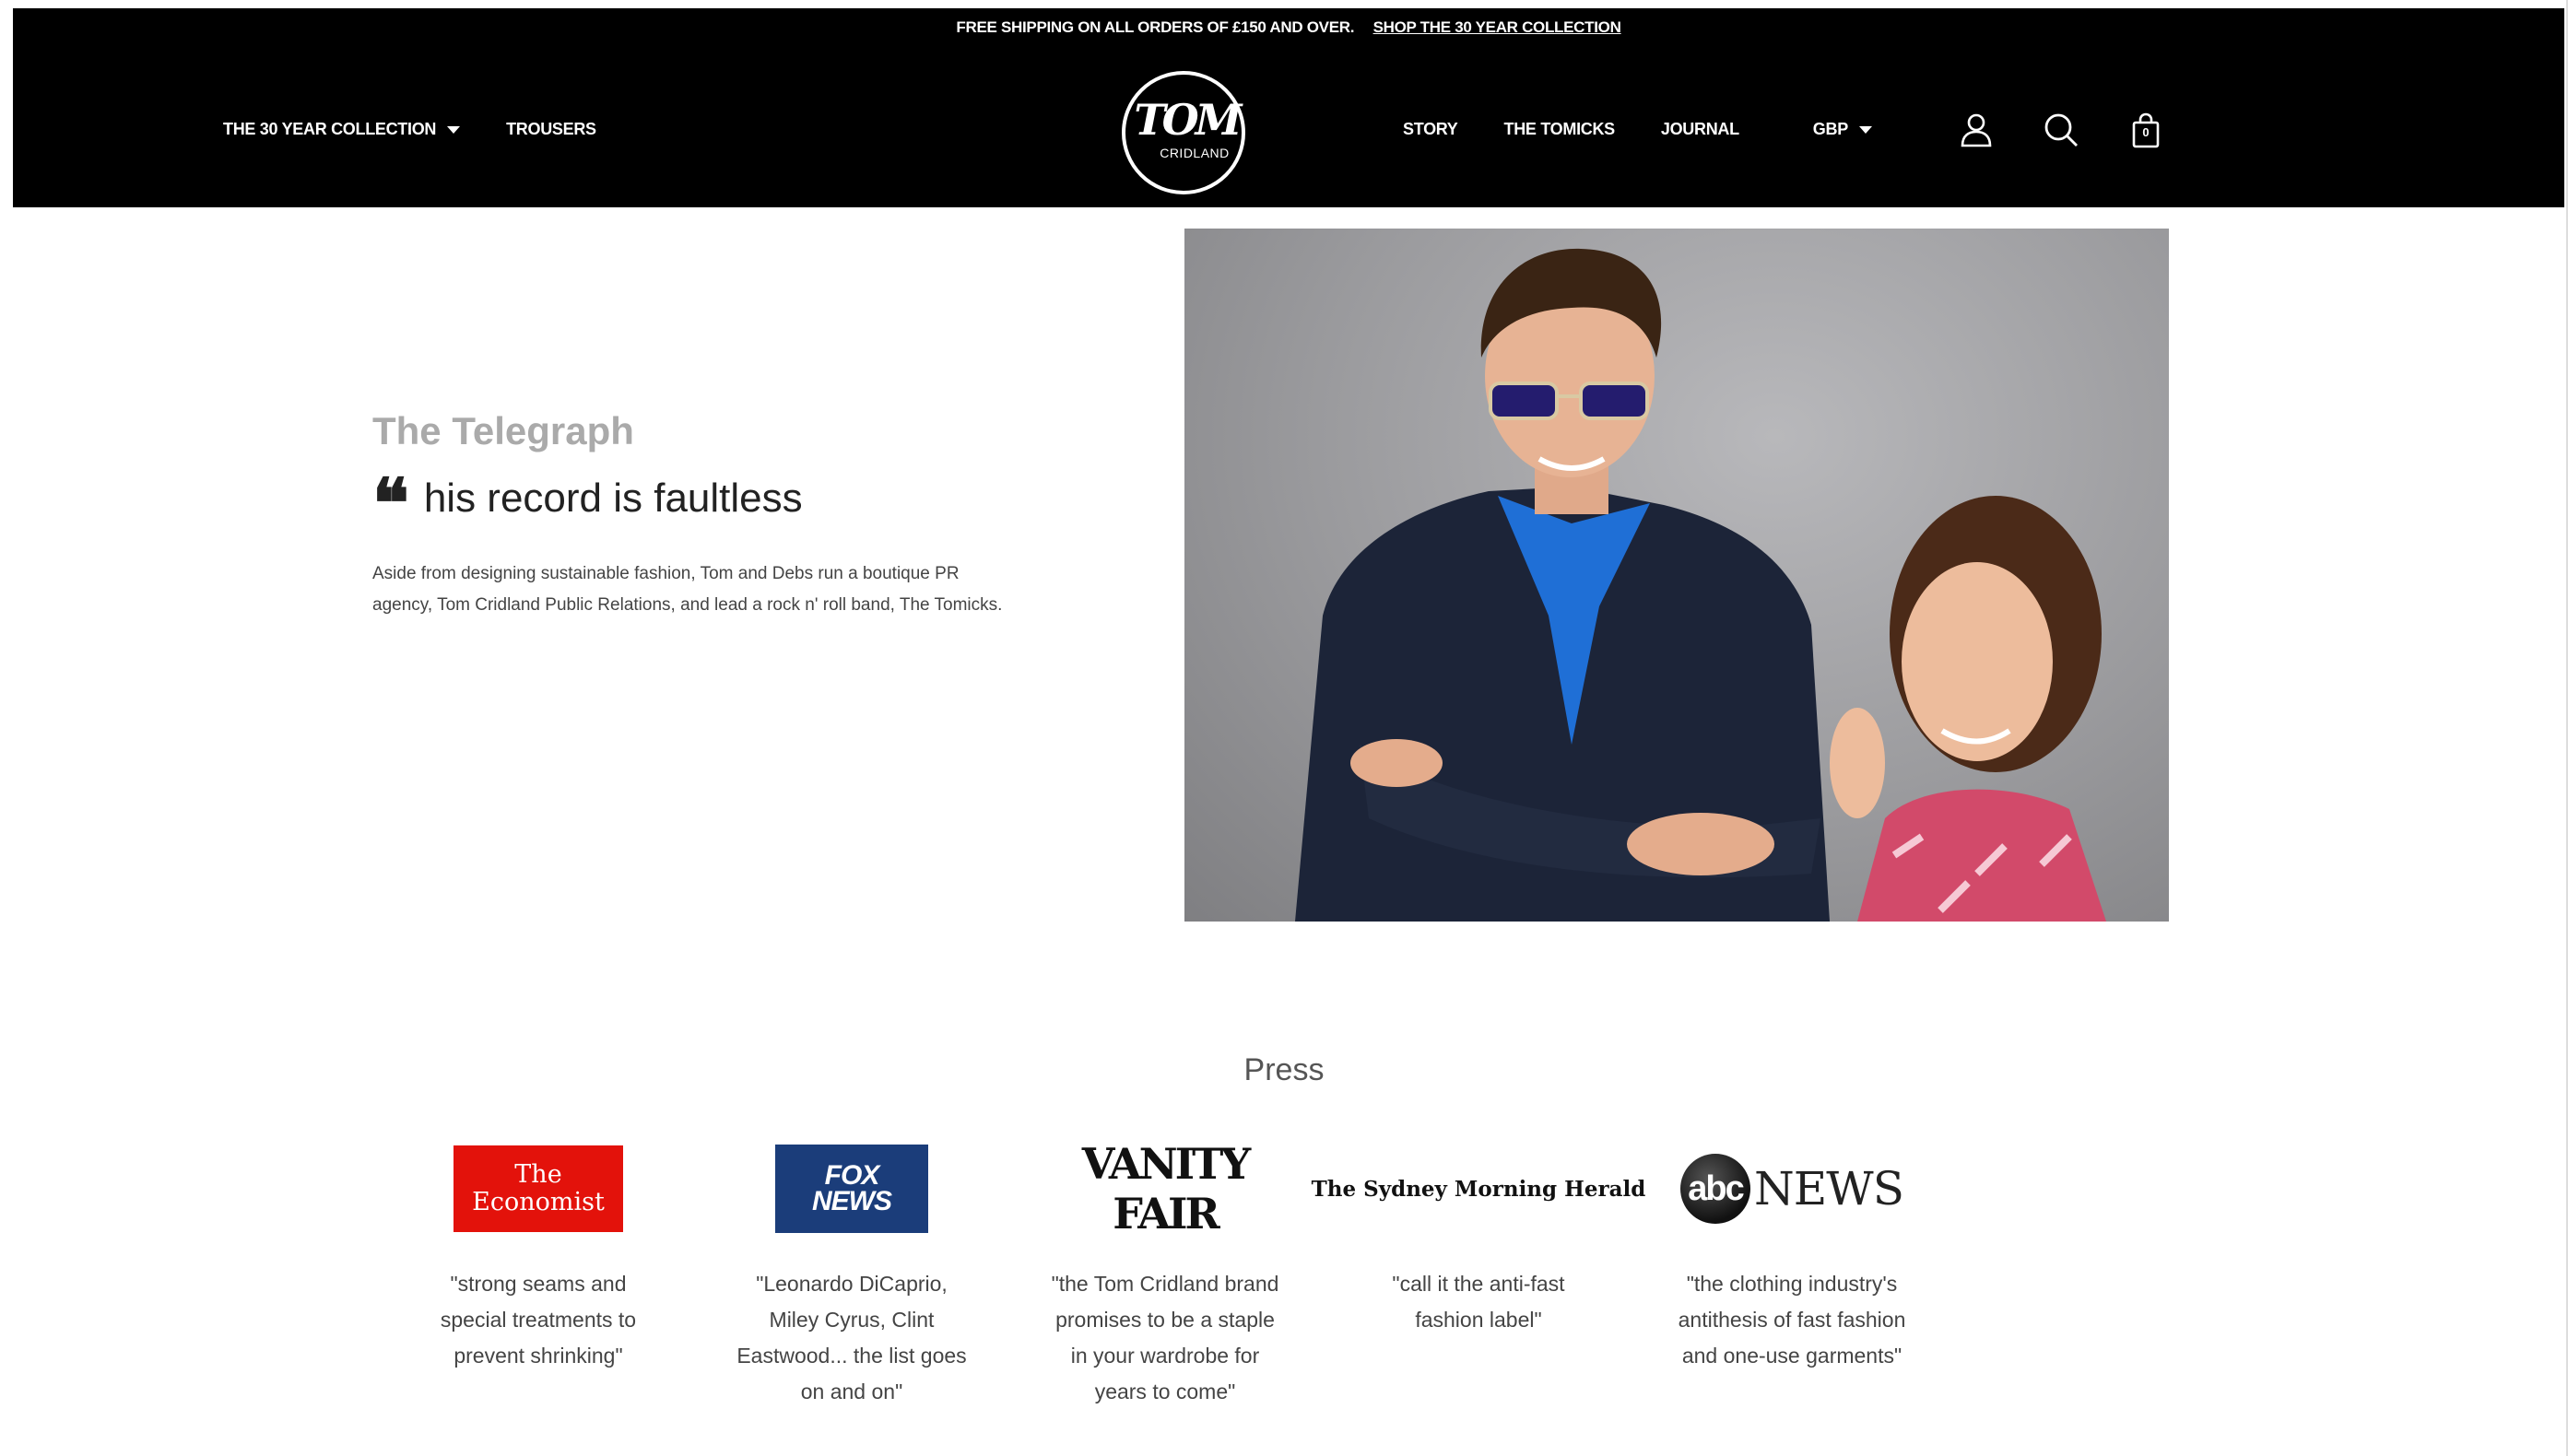 This screenshot has width=2568, height=1456. What do you see at coordinates (1497, 27) in the screenshot?
I see `shop-collection-link: SHOP THE 30 YEAR COLLECTION` at bounding box center [1497, 27].